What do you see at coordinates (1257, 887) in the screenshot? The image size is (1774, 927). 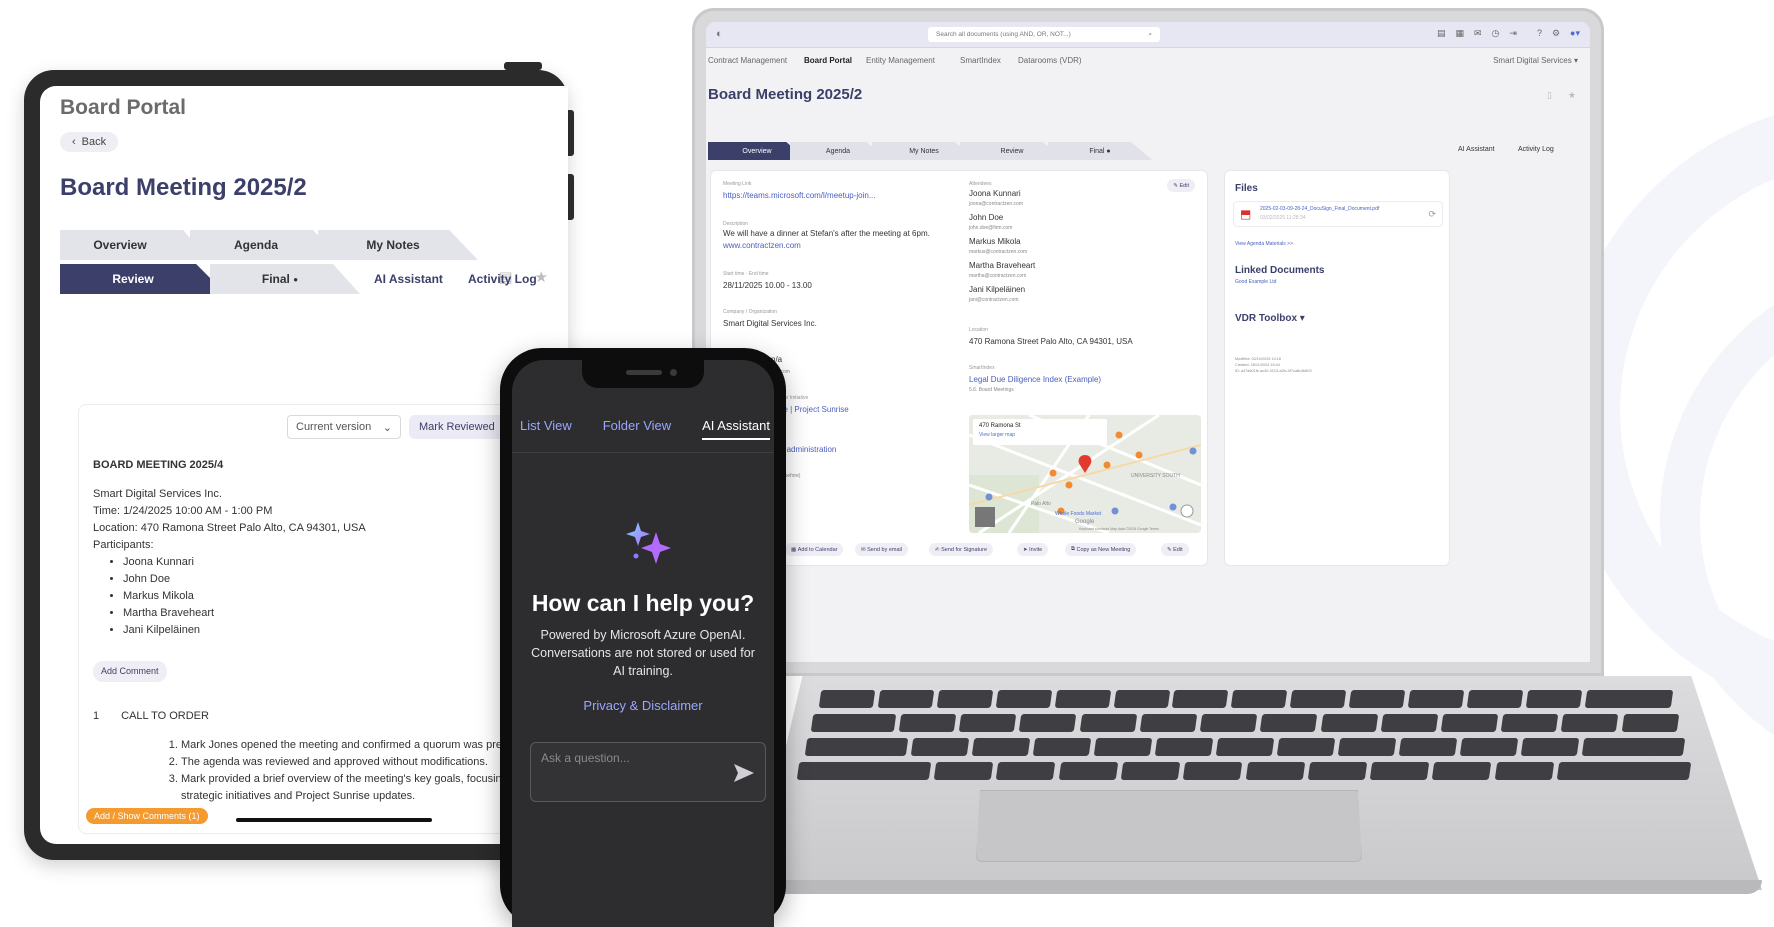 I see `laptop-edge` at bounding box center [1257, 887].